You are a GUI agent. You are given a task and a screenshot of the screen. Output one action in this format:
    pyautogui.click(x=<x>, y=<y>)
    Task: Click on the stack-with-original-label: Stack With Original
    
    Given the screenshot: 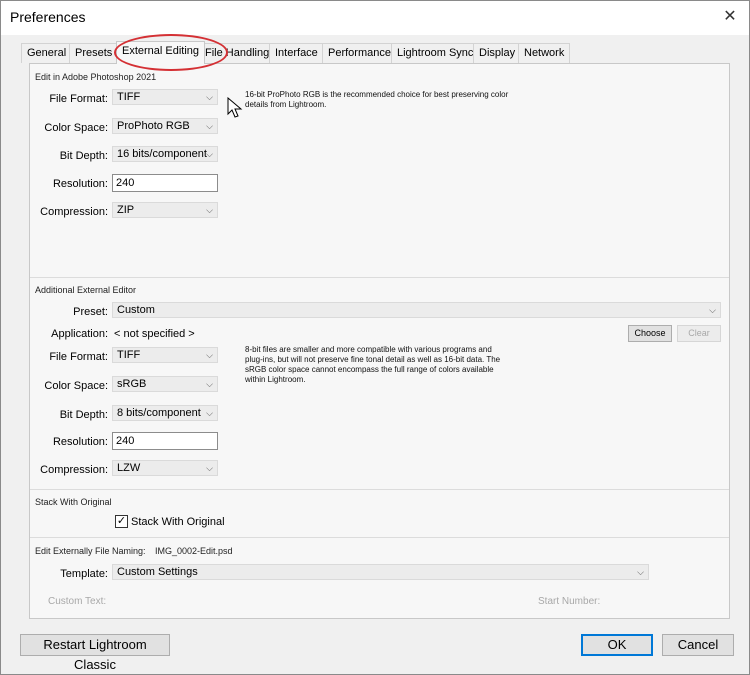 What is the action you would take?
    pyautogui.click(x=178, y=522)
    